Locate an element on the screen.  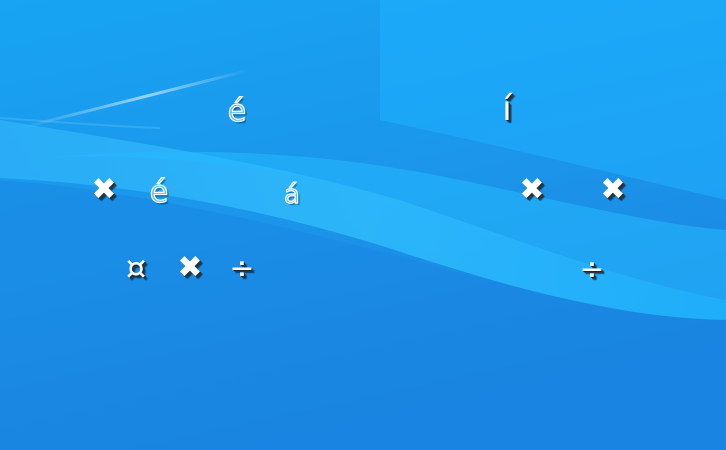
desktop-icon: í is located at coordinates (507, 109).